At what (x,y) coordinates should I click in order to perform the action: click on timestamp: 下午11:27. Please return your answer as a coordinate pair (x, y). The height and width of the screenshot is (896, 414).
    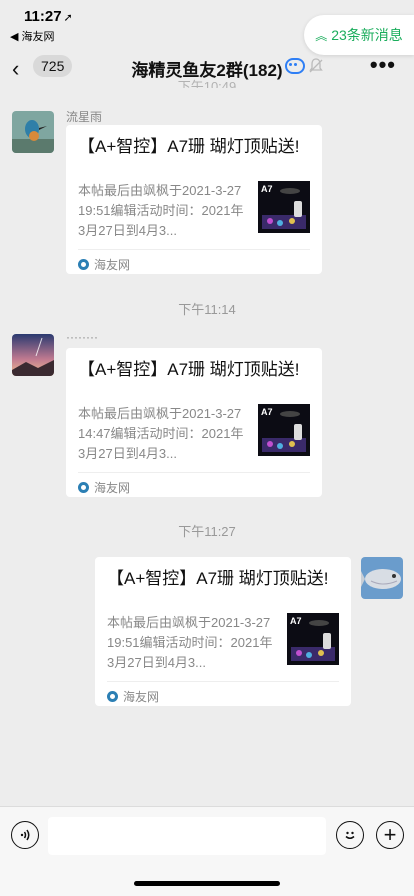
    Looking at the image, I should click on (207, 531).